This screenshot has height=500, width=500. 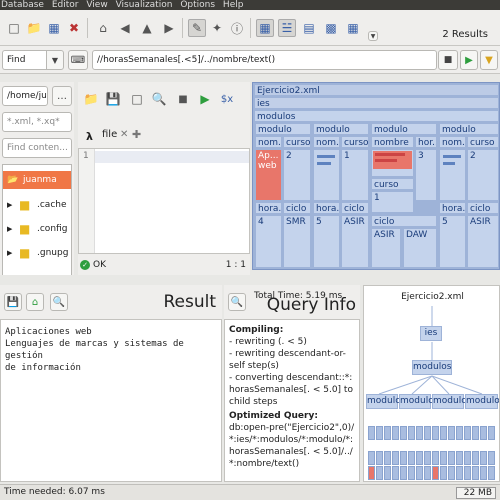 I want to click on wand-icon: ✦, so click(x=217, y=28).